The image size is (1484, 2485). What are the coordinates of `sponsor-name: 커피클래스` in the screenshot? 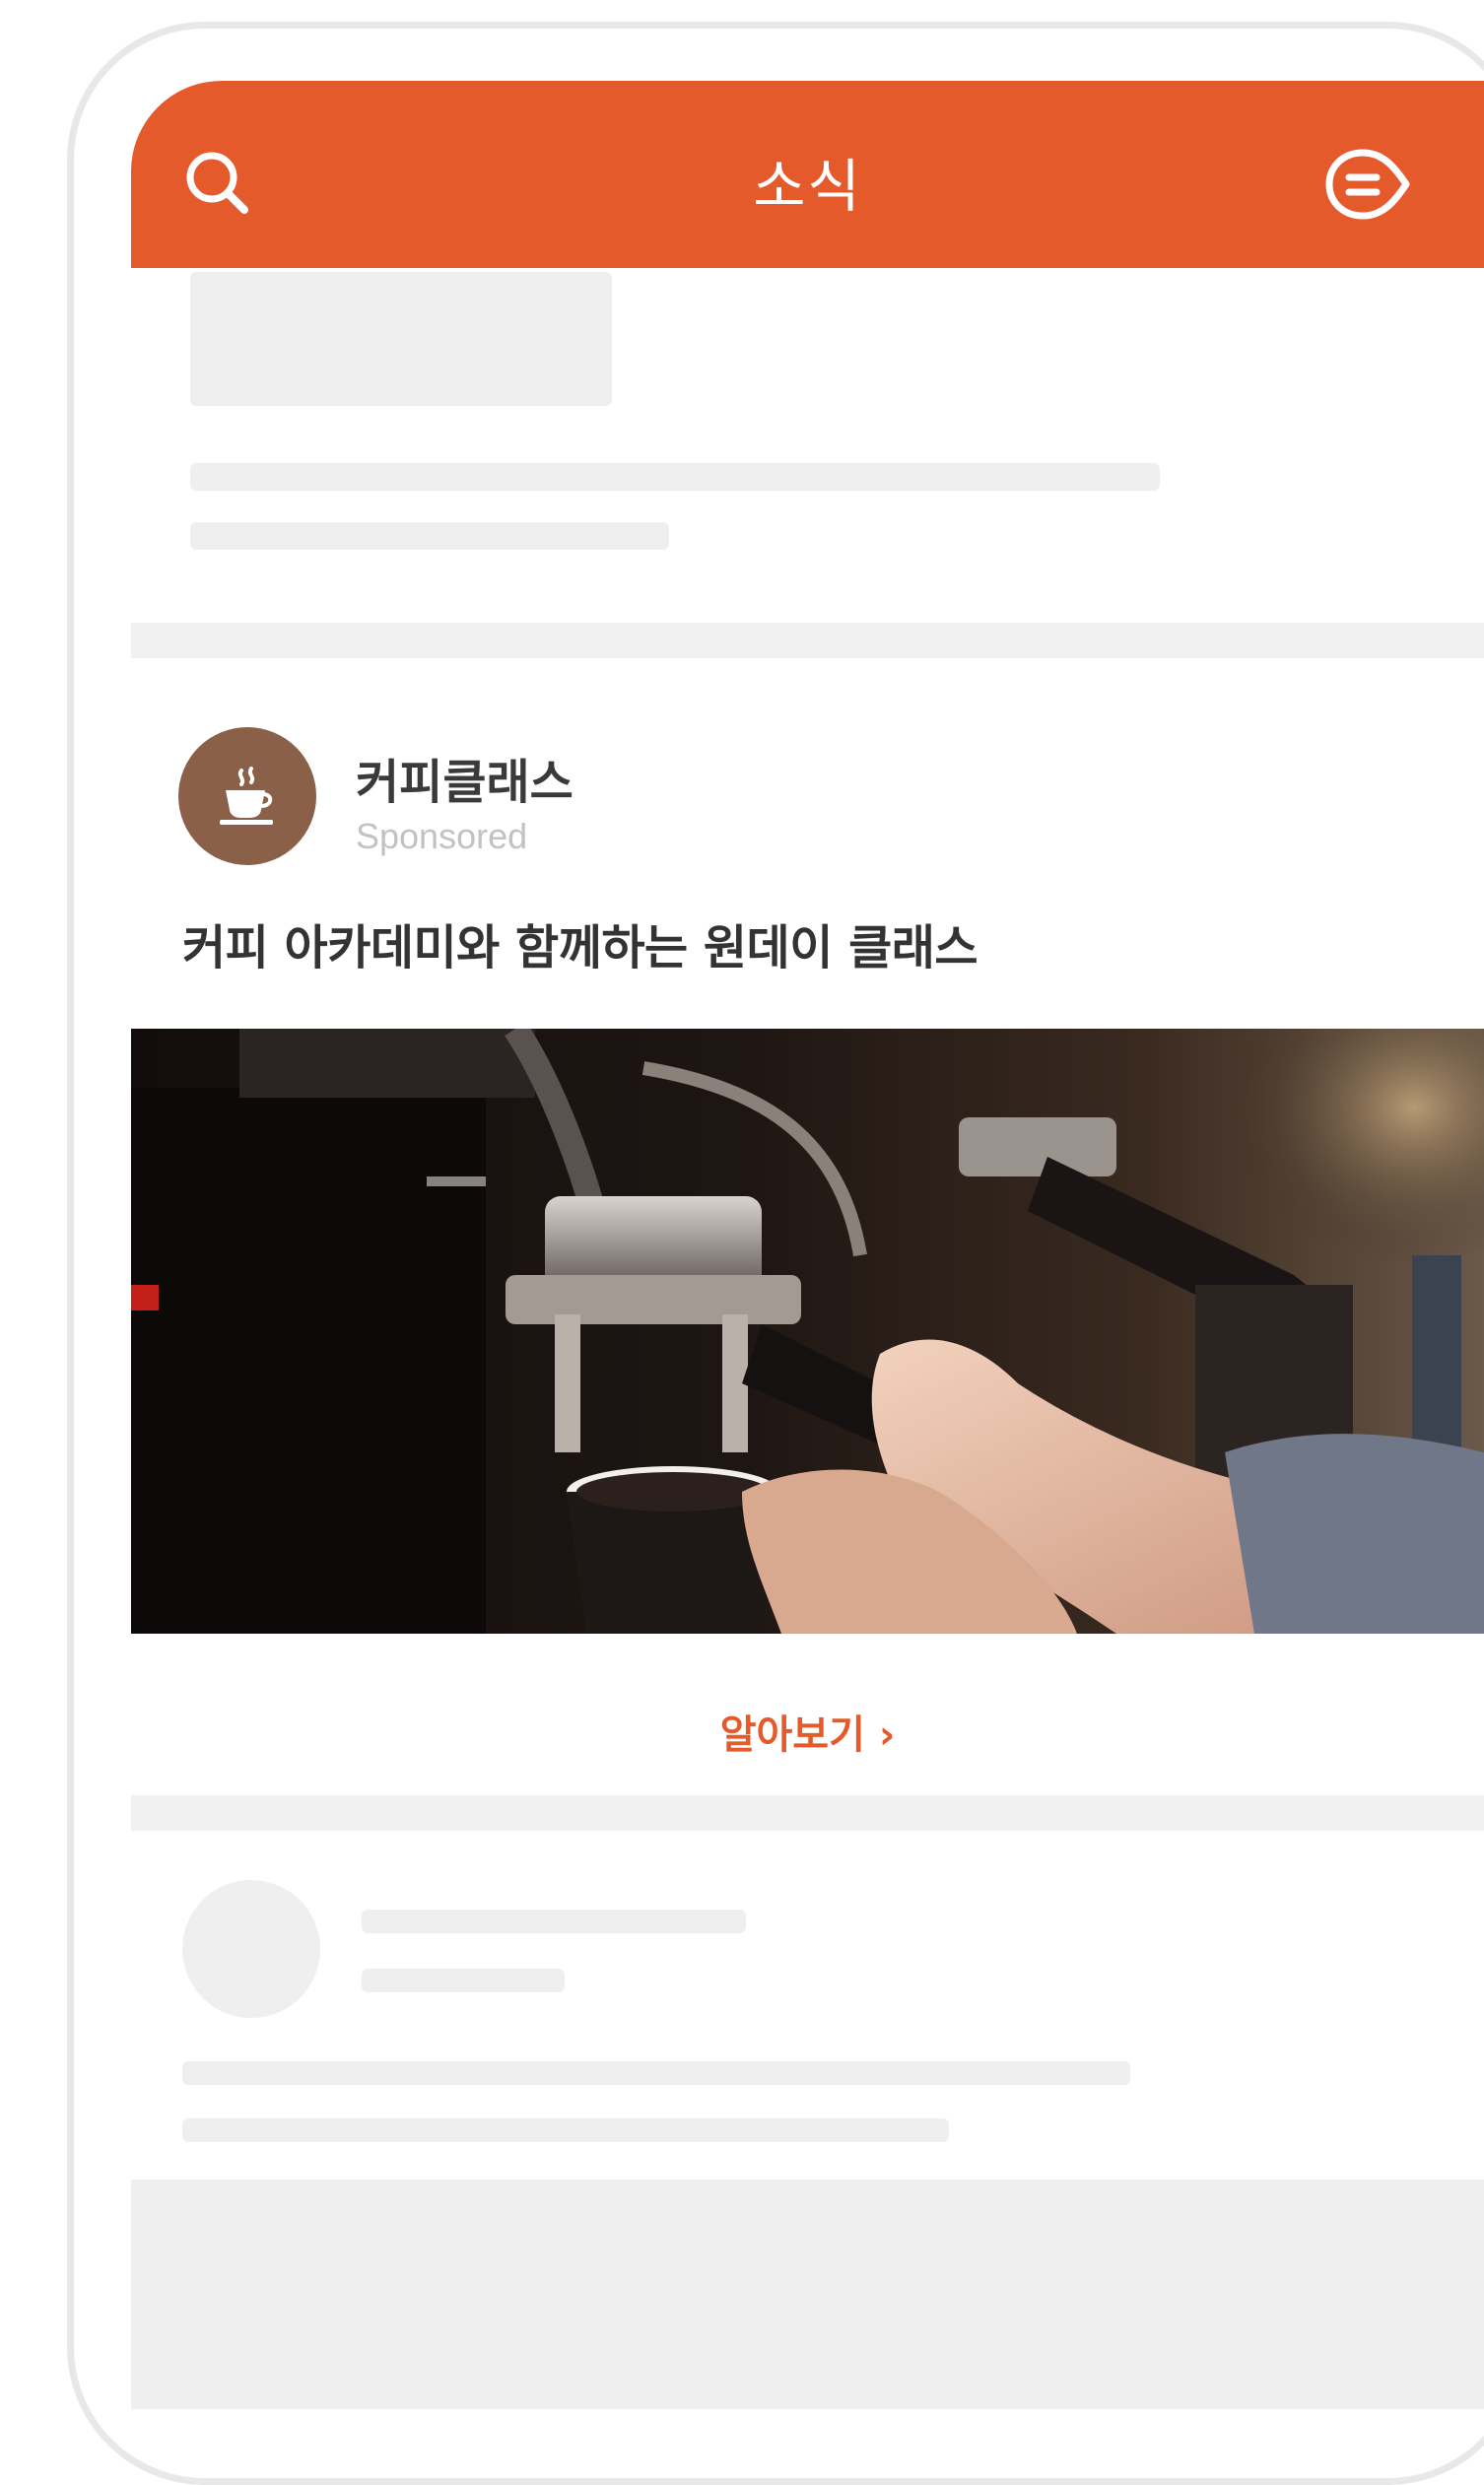 It's located at (464, 778).